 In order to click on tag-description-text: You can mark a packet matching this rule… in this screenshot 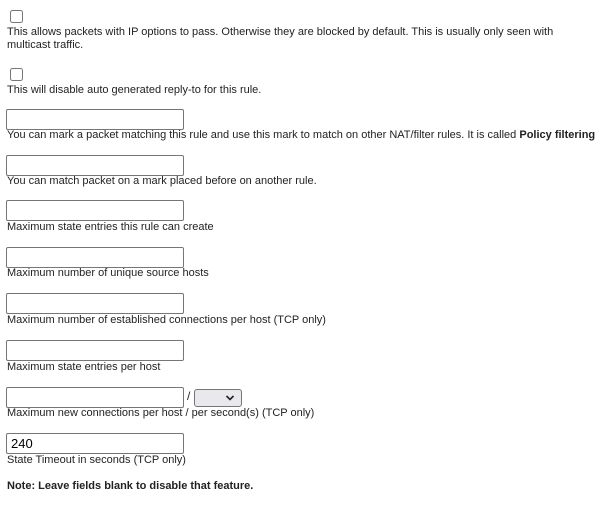, I will do `click(262, 135)`.